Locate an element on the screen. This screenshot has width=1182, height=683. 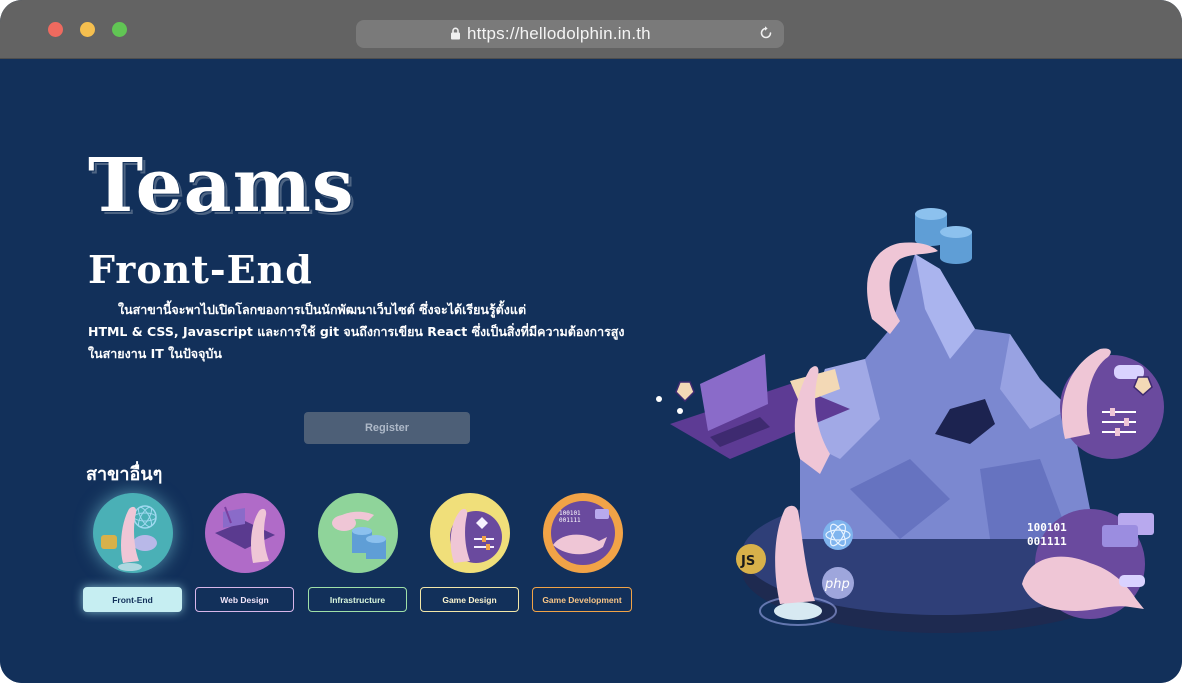
branch-tab-game-design: Game Design is located at coordinates (469, 599).